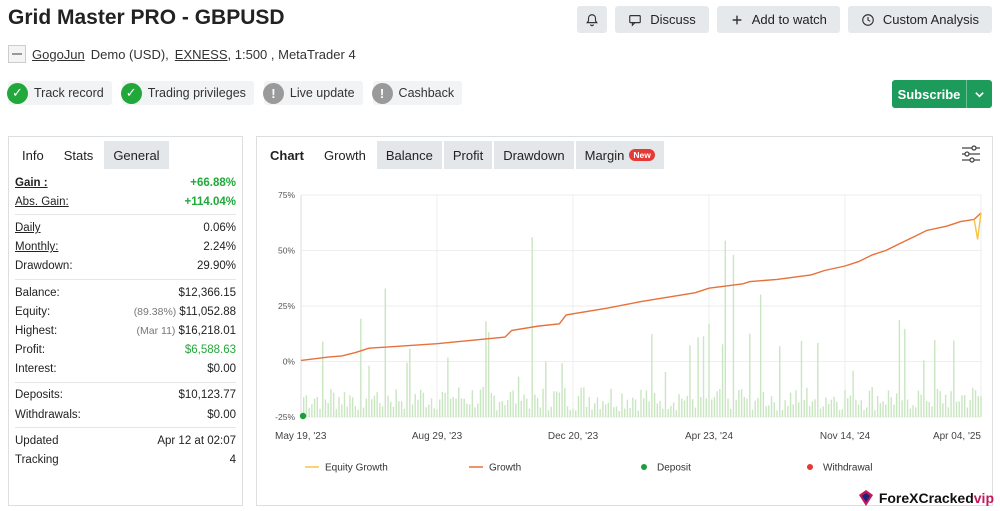 The width and height of the screenshot is (1000, 511). I want to click on stat-label: Abs. Gain:, so click(42, 202).